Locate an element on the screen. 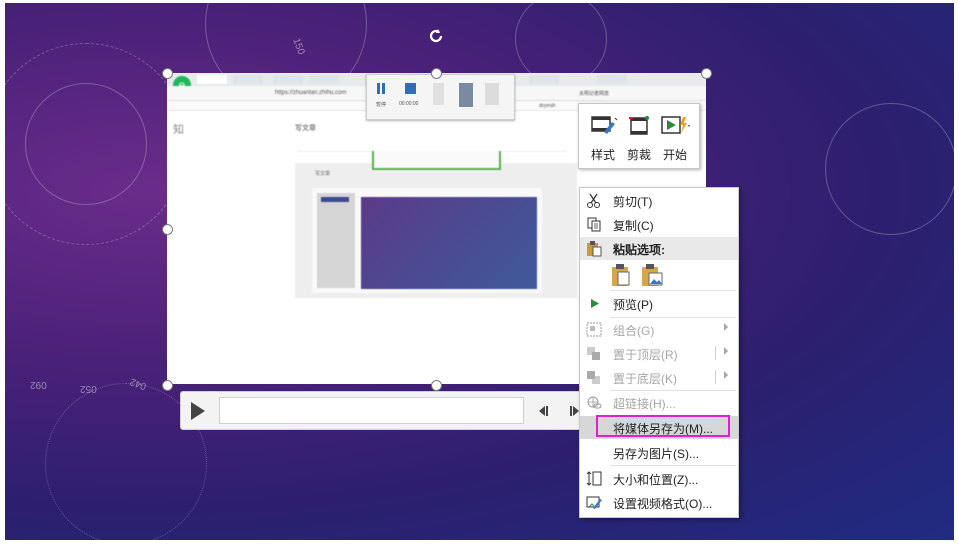 The height and width of the screenshot is (546, 959). scissors-icon is located at coordinates (594, 200).